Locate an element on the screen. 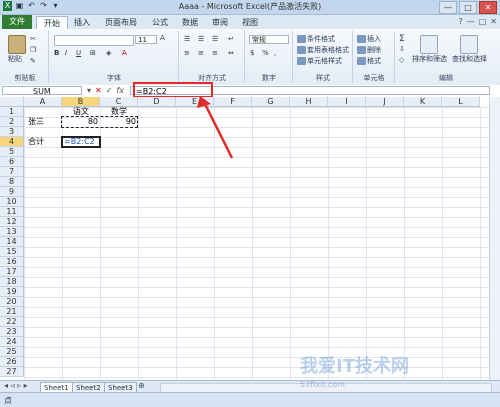  new-sheet-icon: ⊕ is located at coordinates (141, 385).